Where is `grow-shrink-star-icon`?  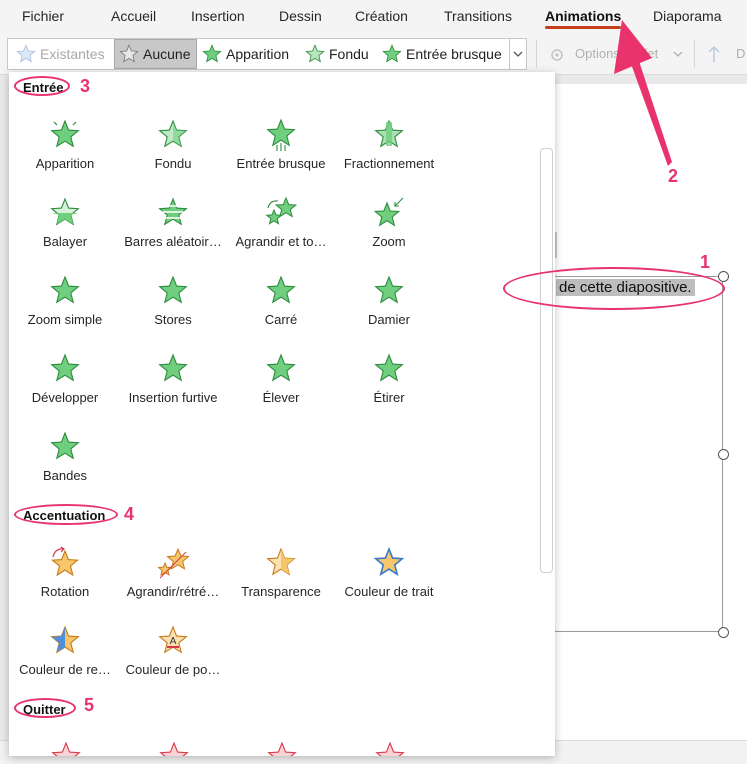 grow-shrink-star-icon is located at coordinates (173, 563).